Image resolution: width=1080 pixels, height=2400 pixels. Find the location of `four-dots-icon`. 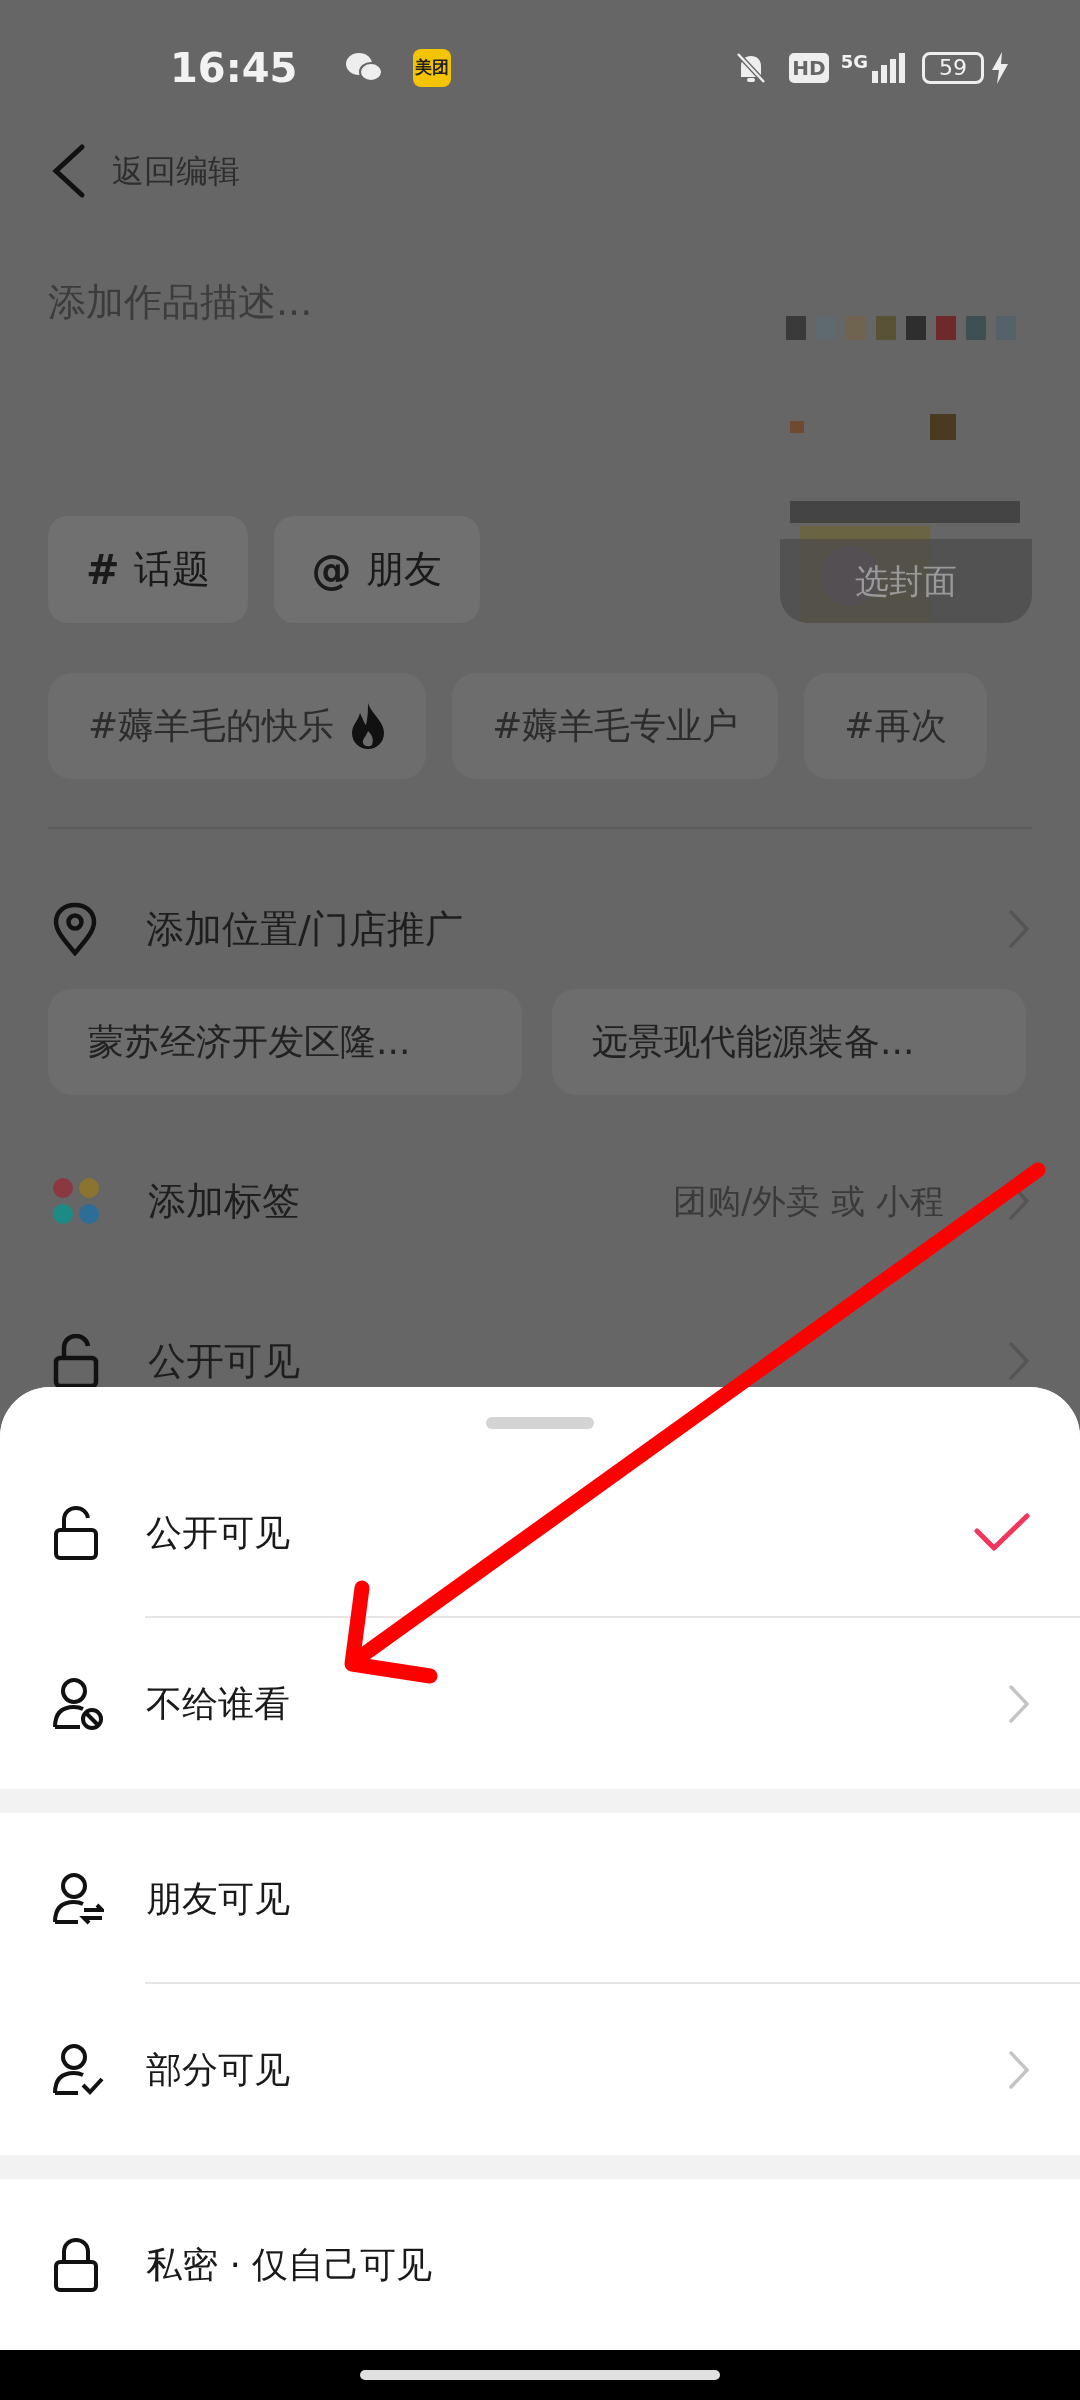

four-dots-icon is located at coordinates (76, 1201).